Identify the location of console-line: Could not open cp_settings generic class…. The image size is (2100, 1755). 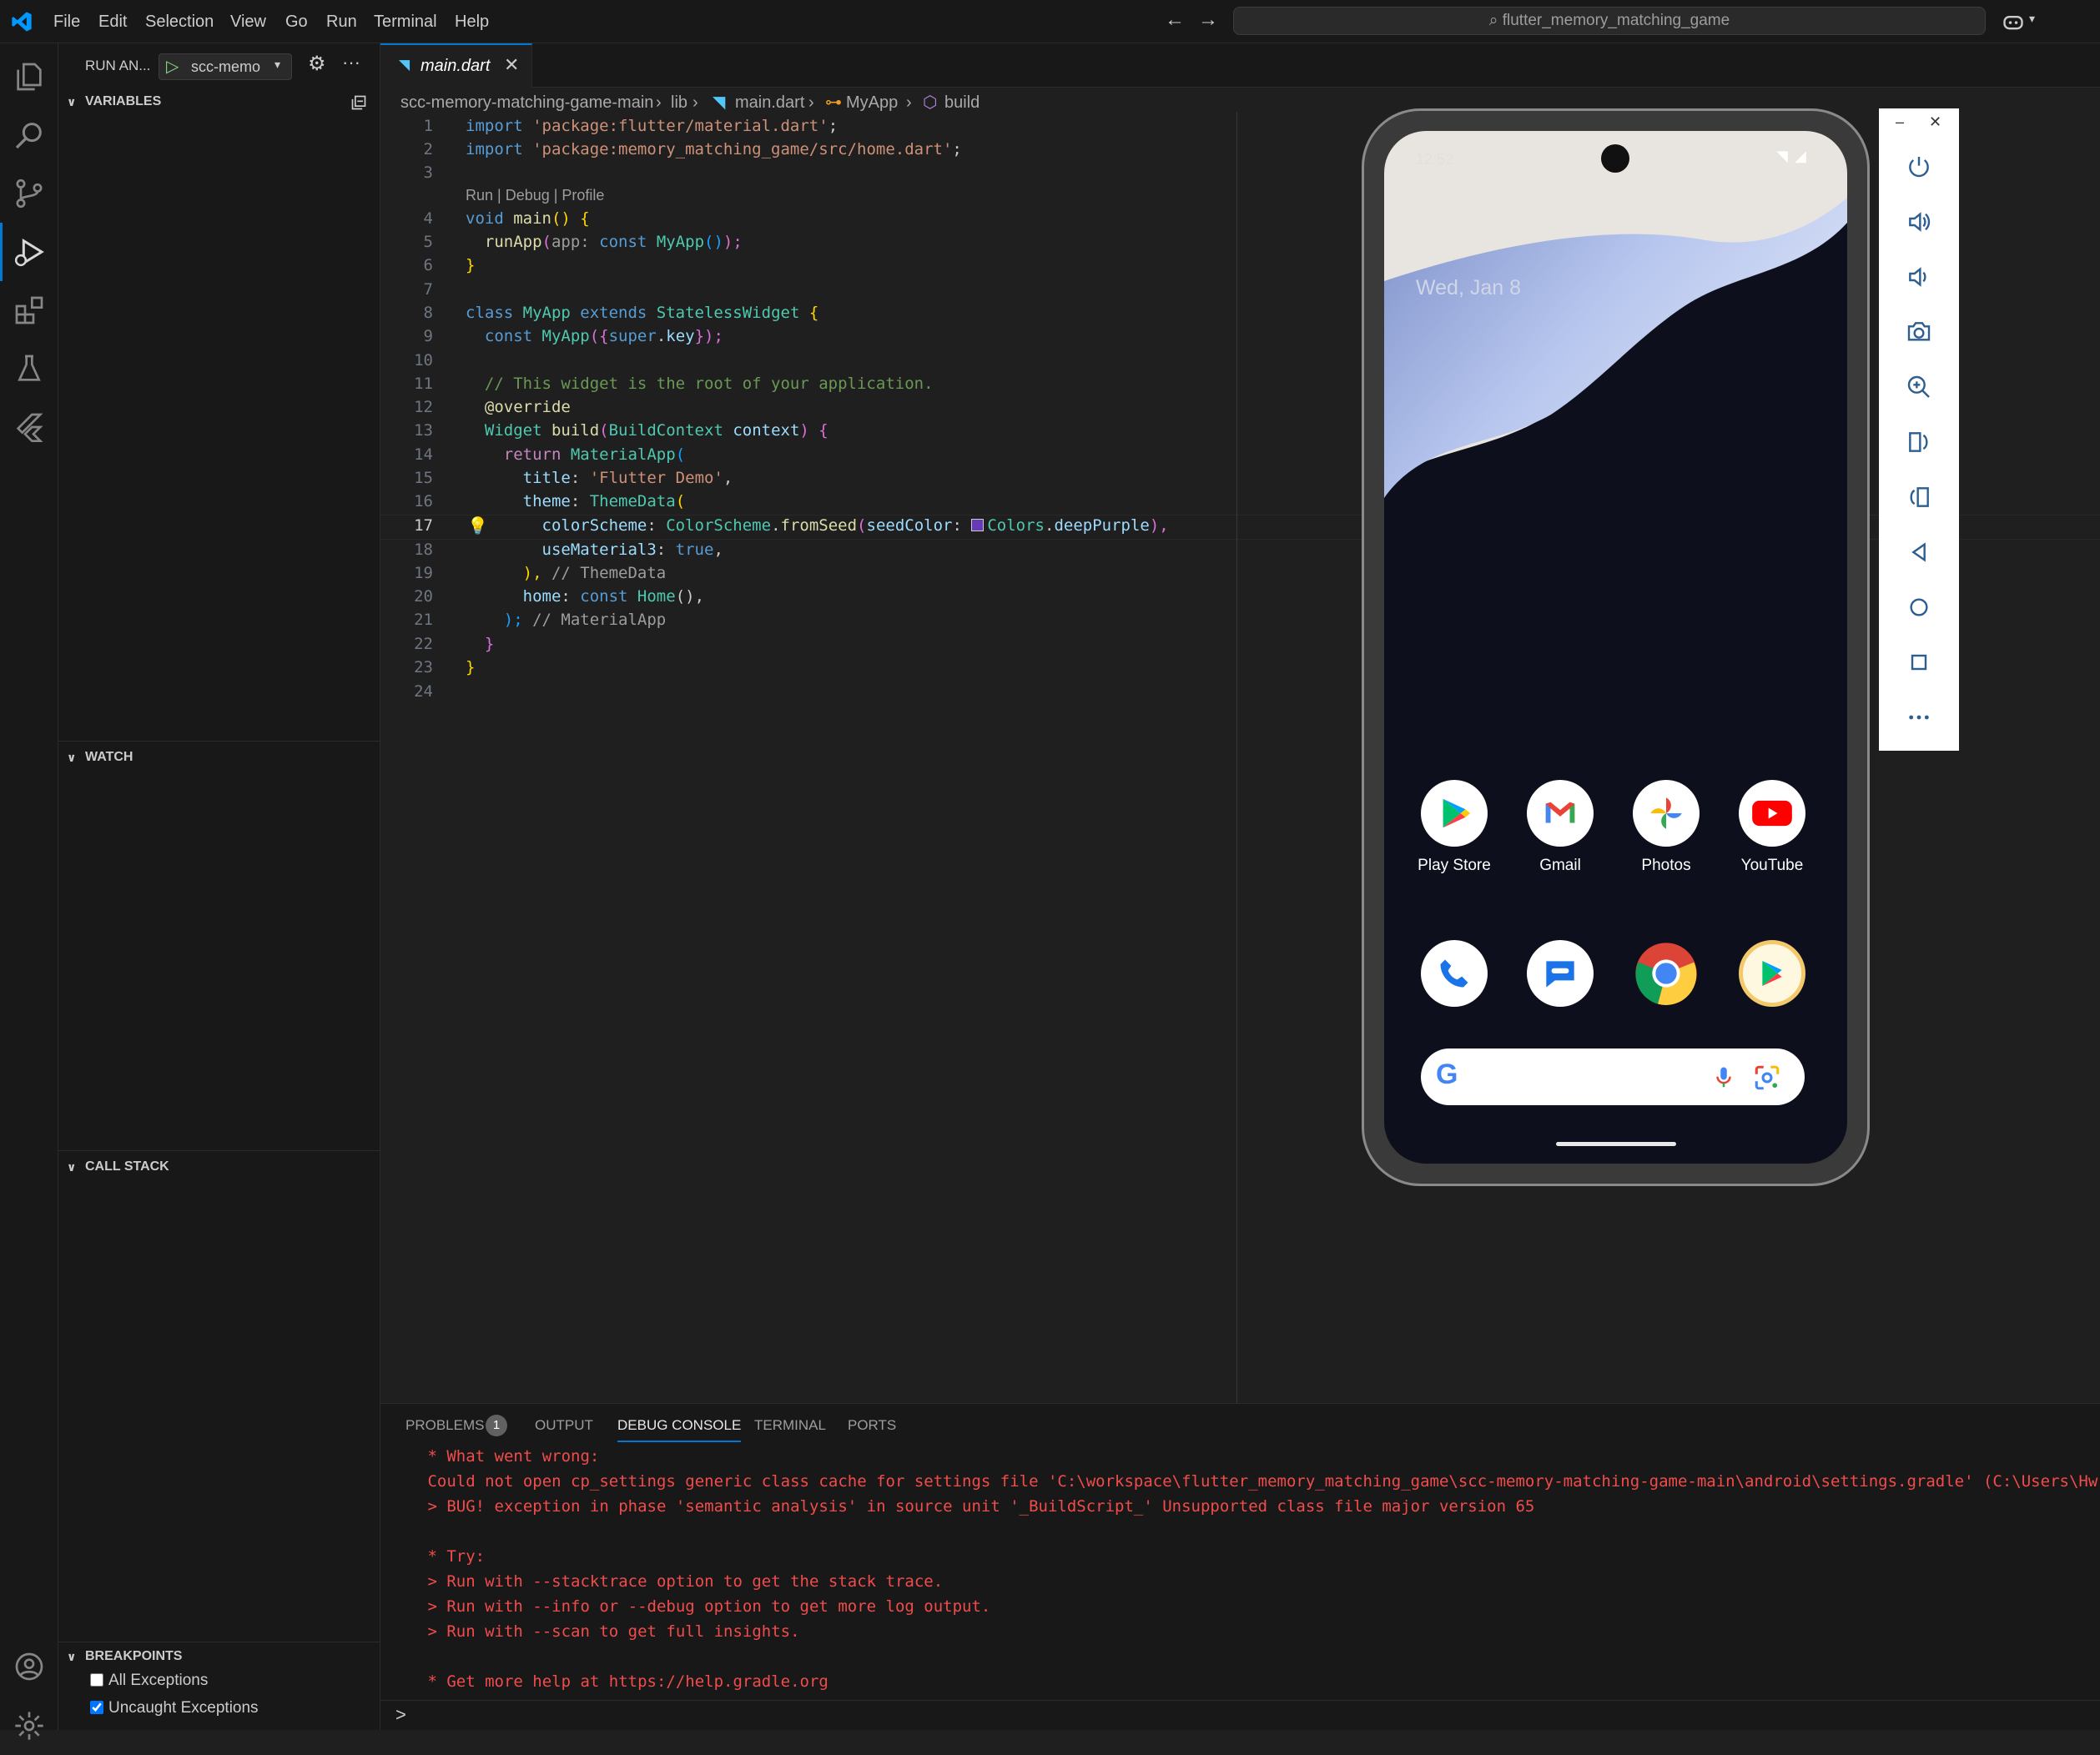
(1258, 1482).